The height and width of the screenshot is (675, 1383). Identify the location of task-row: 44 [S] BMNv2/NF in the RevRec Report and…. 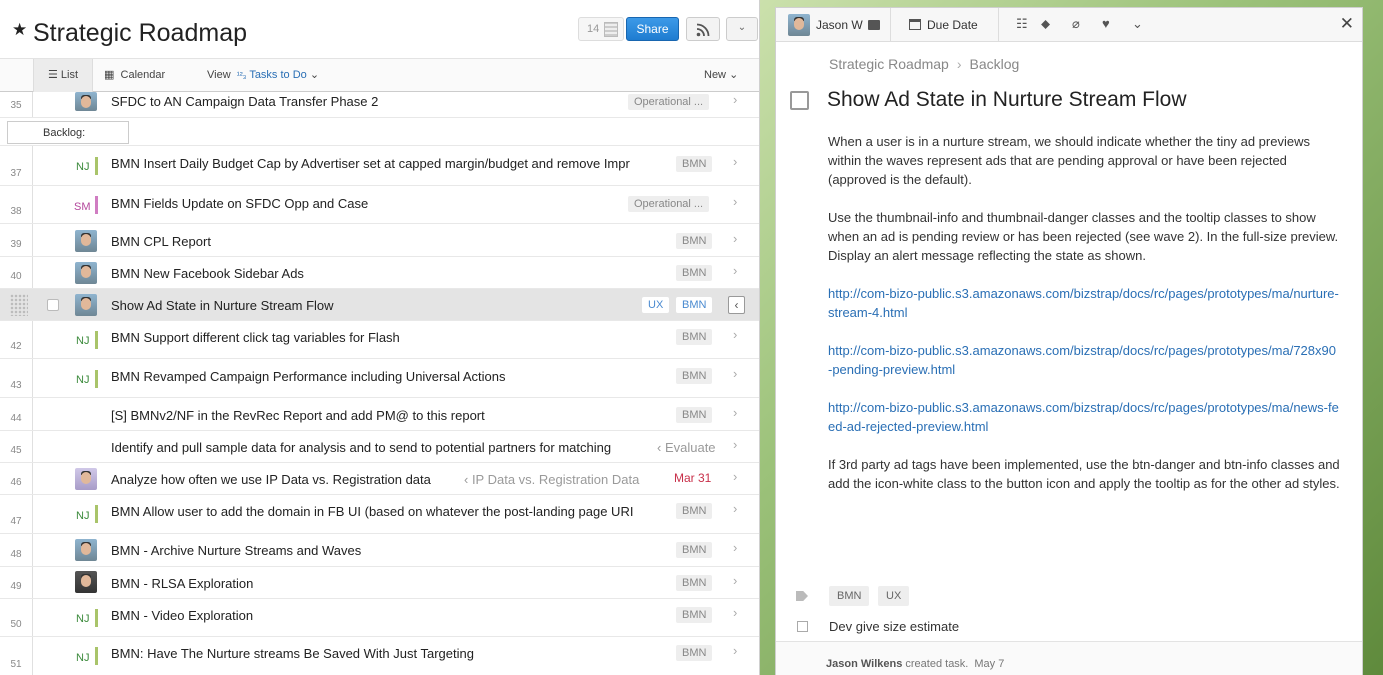
(379, 414).